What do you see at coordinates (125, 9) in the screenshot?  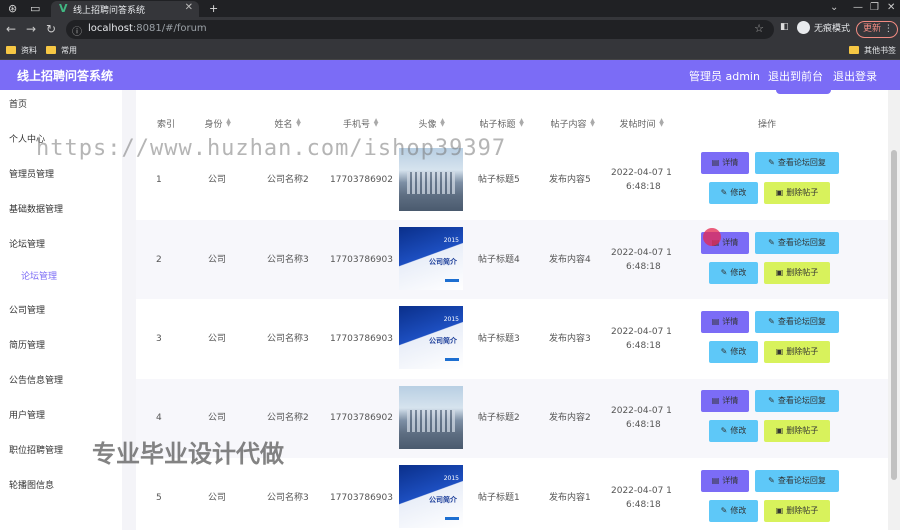 I see `browser-tab-active: V 线上招聘问答系统 ✕` at bounding box center [125, 9].